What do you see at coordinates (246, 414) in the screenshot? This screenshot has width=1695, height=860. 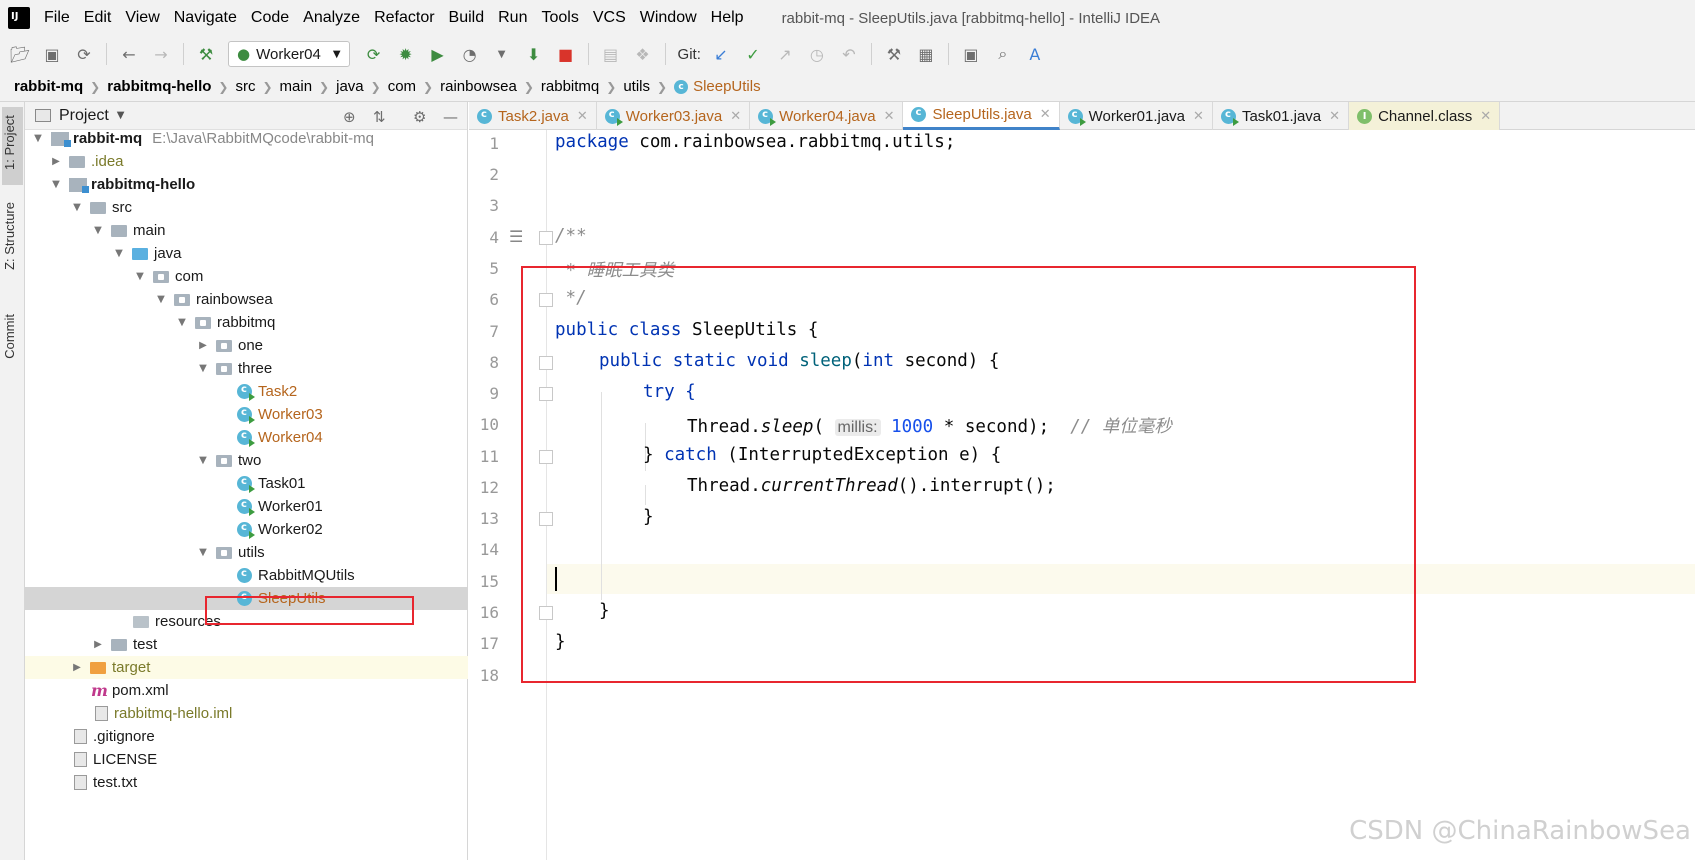 I see `tree-item: Worker03` at bounding box center [246, 414].